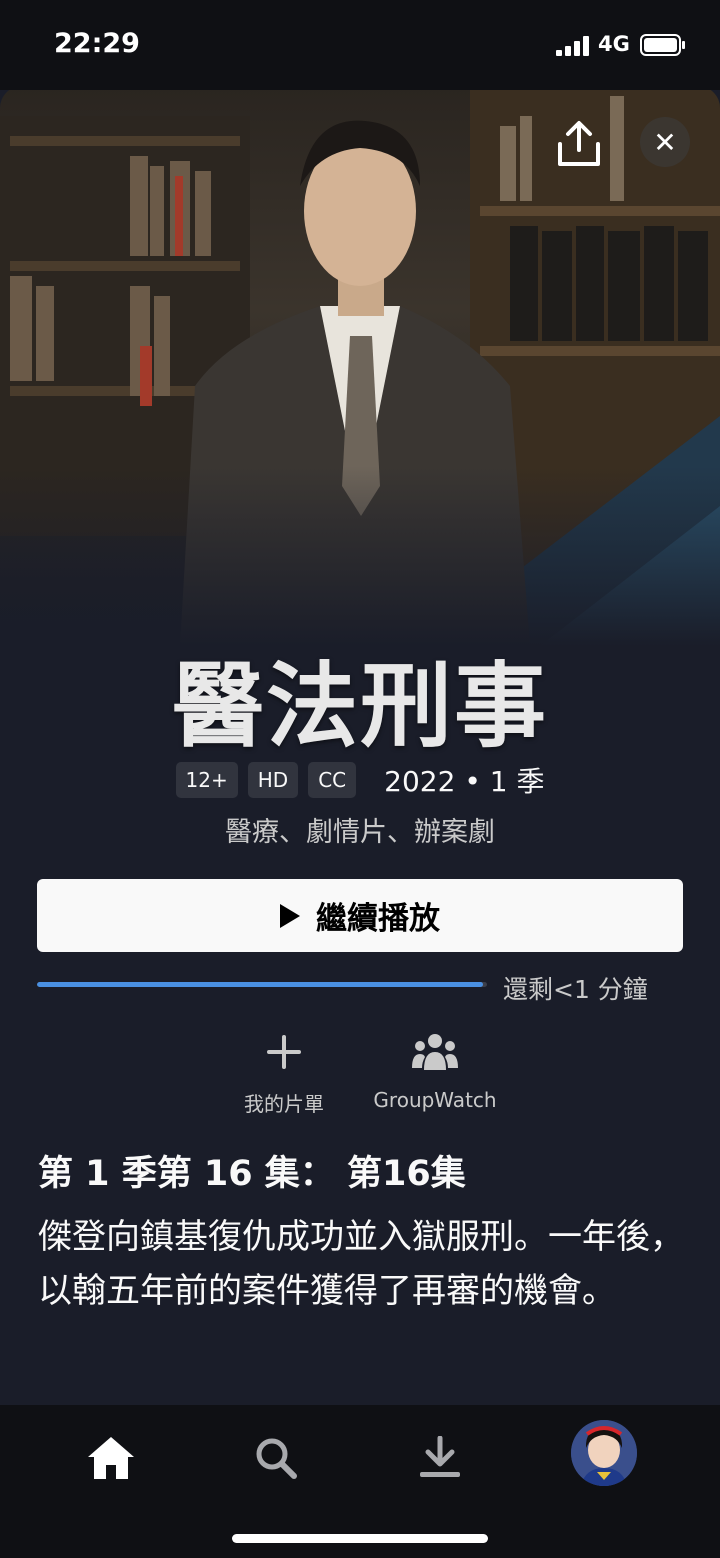 This screenshot has height=1558, width=720. I want to click on continue-play-button: 繼續播放, so click(360, 915).